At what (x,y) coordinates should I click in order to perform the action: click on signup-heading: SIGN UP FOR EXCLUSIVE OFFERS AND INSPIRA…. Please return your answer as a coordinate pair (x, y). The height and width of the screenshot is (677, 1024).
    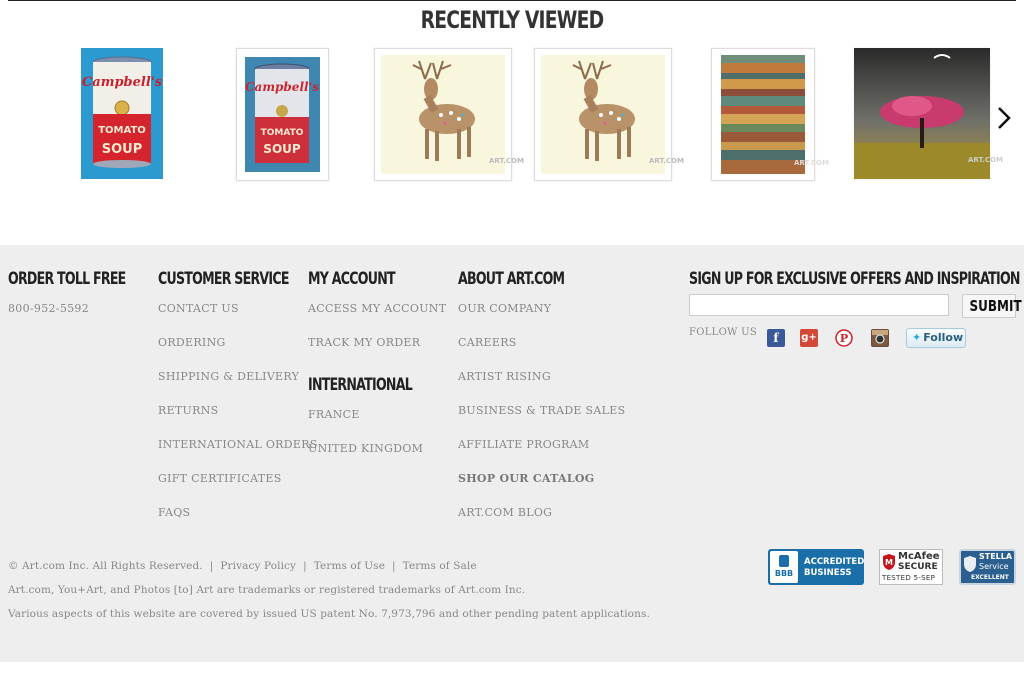
    Looking at the image, I should click on (854, 279).